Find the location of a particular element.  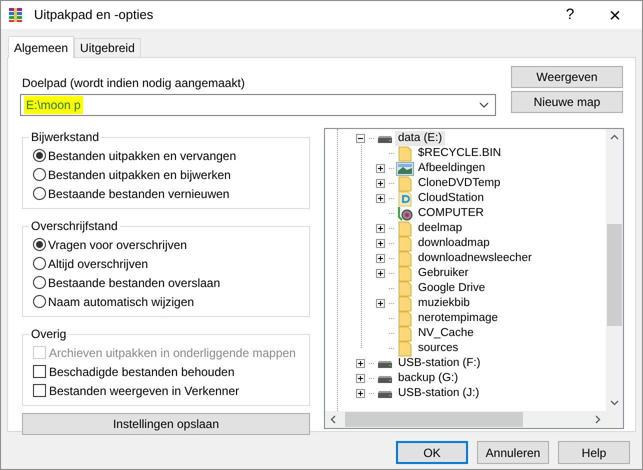

group-title: Bijwerkstand is located at coordinates (65, 137).